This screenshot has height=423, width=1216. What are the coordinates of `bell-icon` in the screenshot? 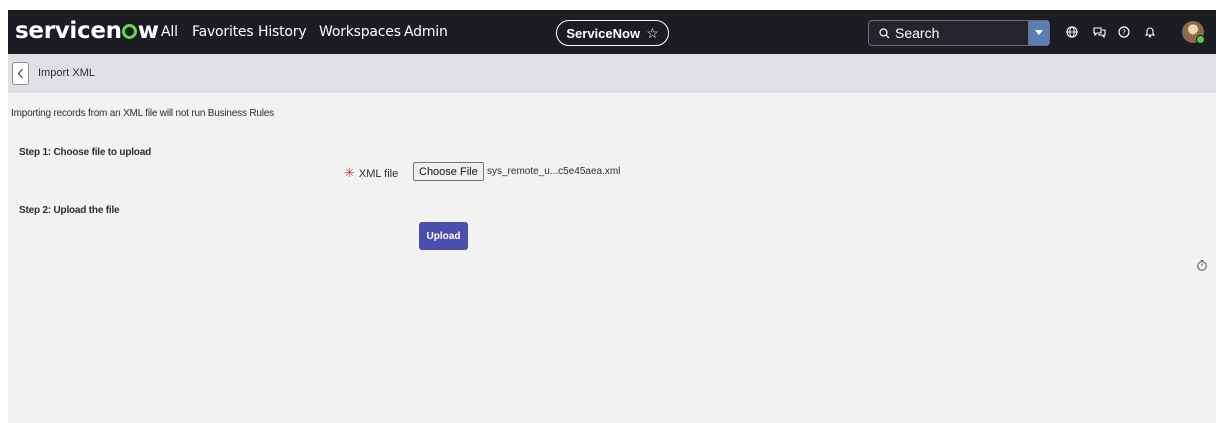 It's located at (1150, 32).